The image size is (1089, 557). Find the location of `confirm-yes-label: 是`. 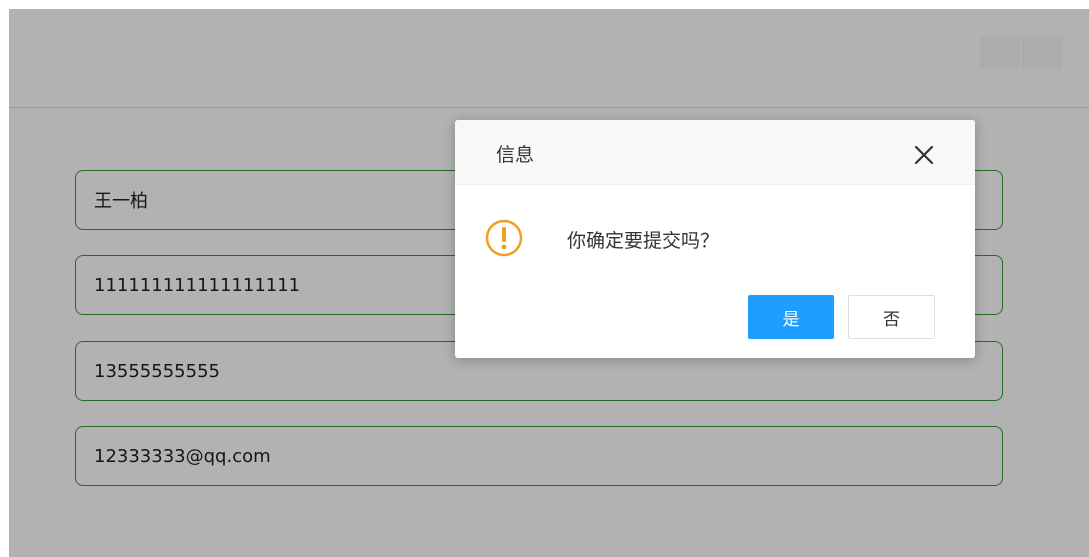

confirm-yes-label: 是 is located at coordinates (791, 319).